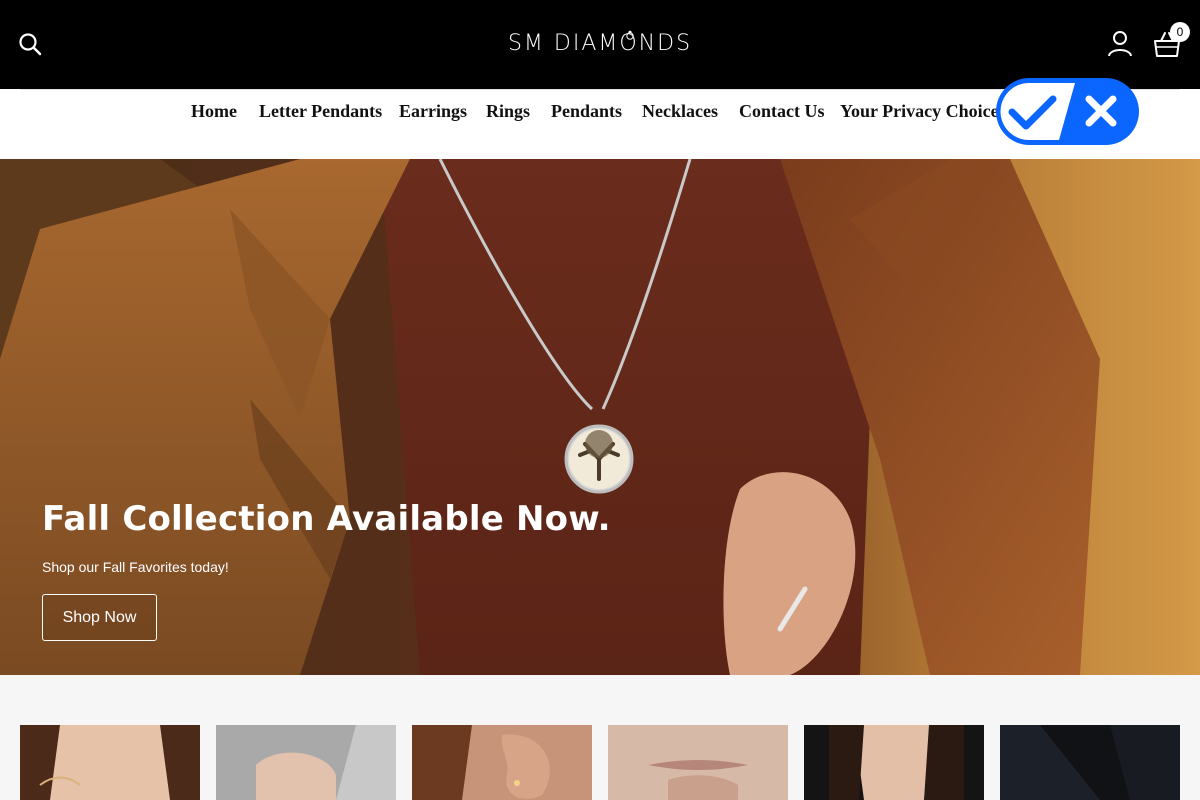 The width and height of the screenshot is (1200, 800). I want to click on nav-item-privacy-choices: Your Privacy Choices, so click(923, 111).